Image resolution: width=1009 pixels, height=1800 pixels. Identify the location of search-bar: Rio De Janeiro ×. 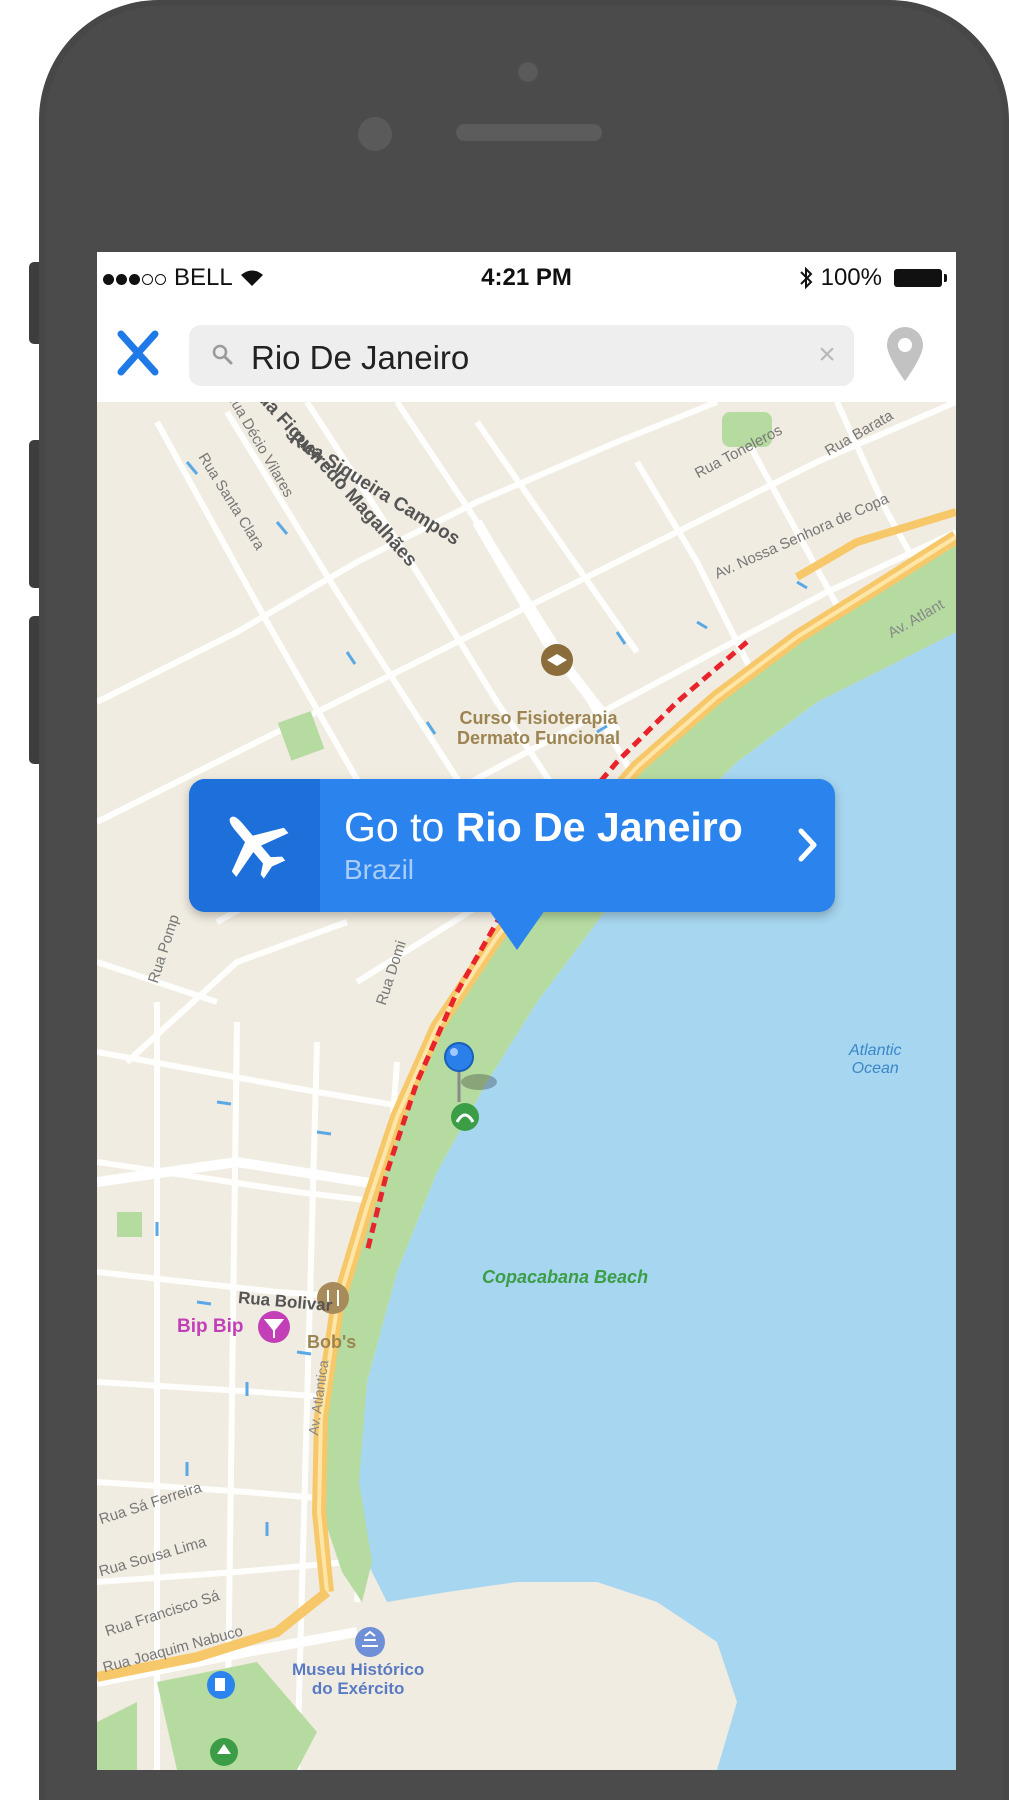
(526, 353).